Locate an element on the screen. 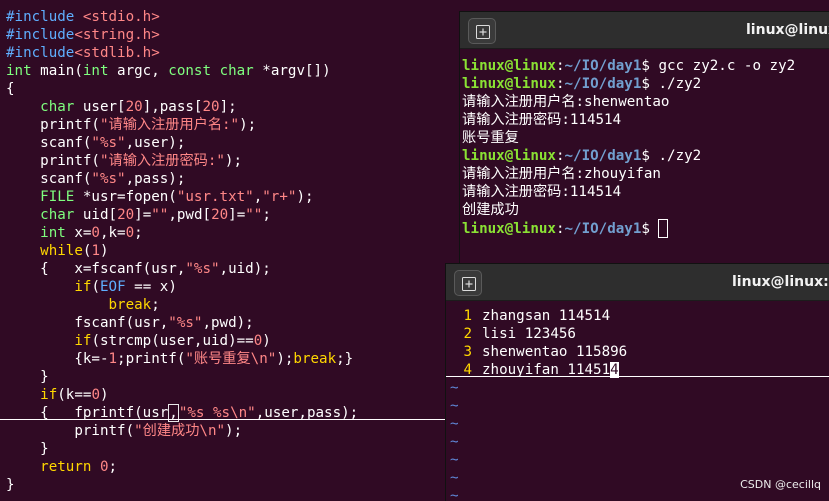 This screenshot has height=501, width=829. output-line: 请输入注册用户名:zhouyifan is located at coordinates (561, 174).